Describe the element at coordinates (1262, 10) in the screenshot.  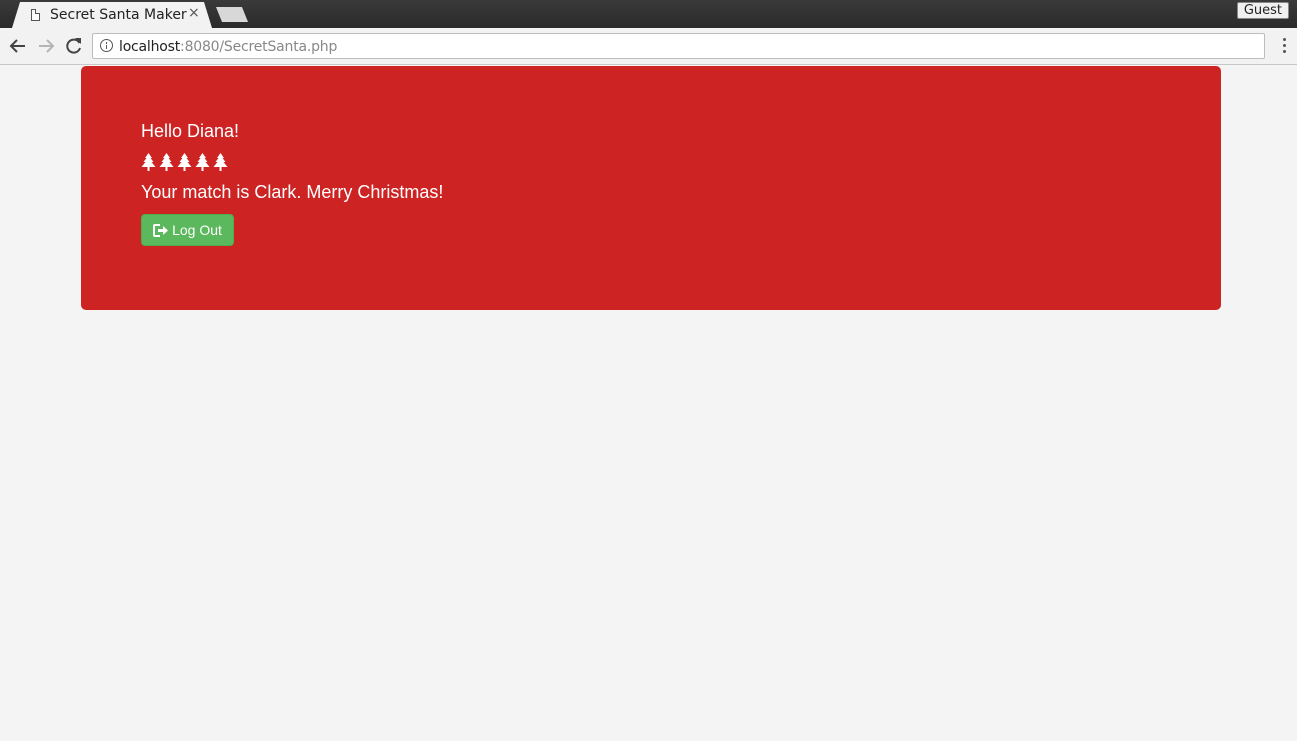
I see `profile-button: Guest` at that location.